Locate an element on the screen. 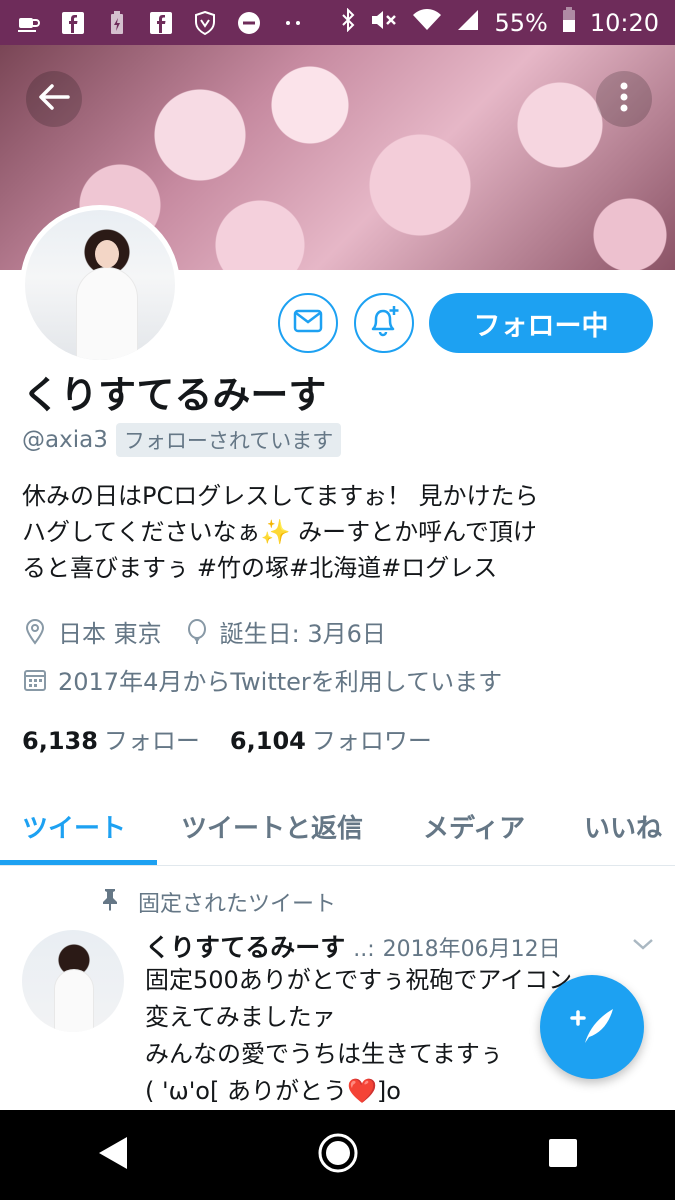 The width and height of the screenshot is (675, 1200). nav-recents-button is located at coordinates (563, 1155).